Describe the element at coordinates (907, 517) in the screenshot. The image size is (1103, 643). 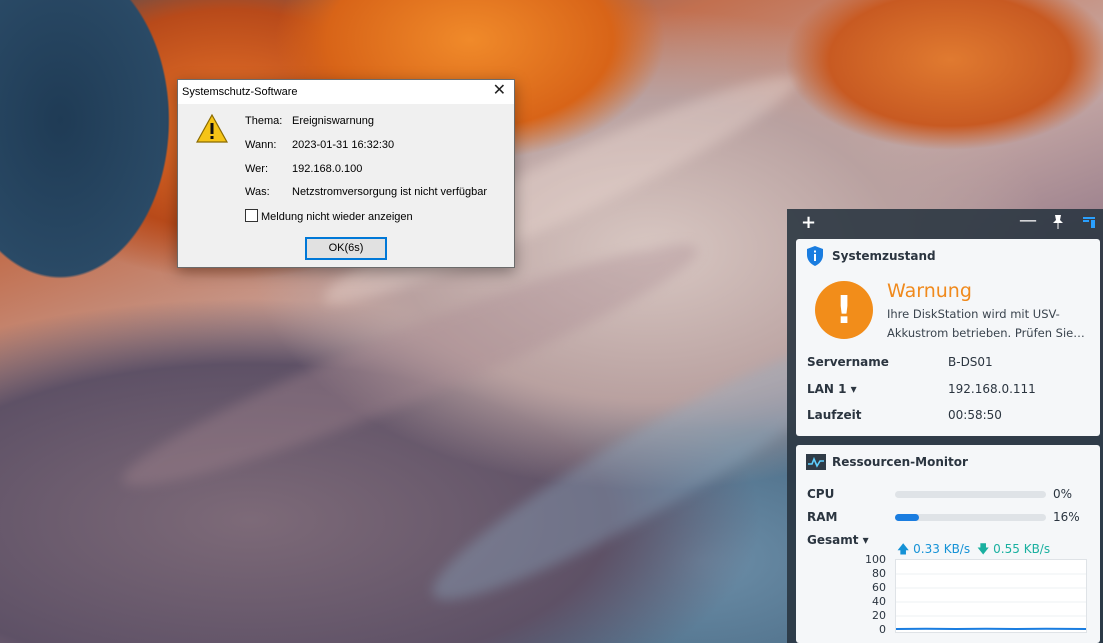
I see `ram-bar-fill` at that location.